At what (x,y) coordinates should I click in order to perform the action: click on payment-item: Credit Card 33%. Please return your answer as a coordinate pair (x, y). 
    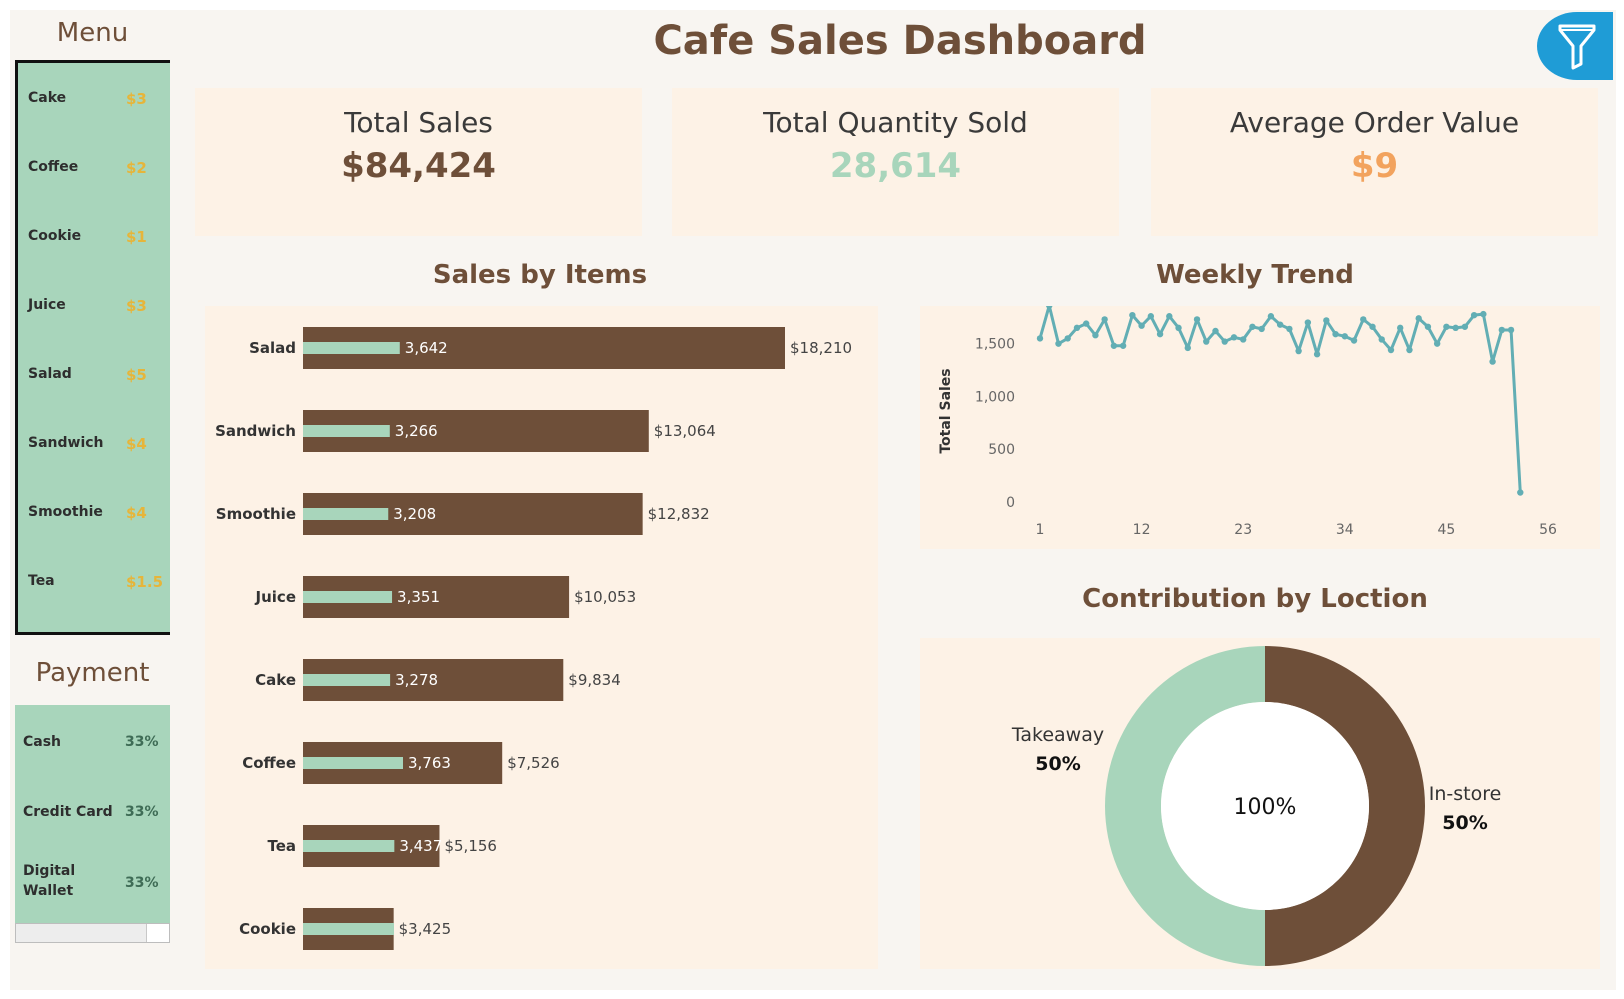
    Looking at the image, I should click on (95, 812).